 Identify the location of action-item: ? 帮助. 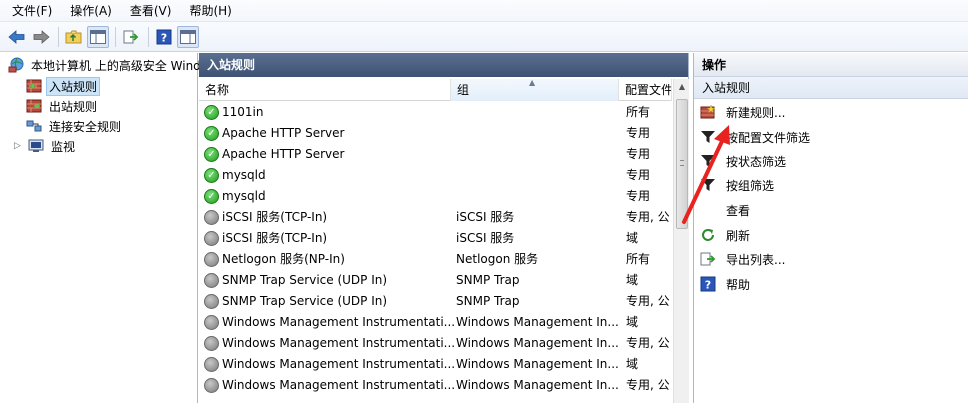
(722, 284).